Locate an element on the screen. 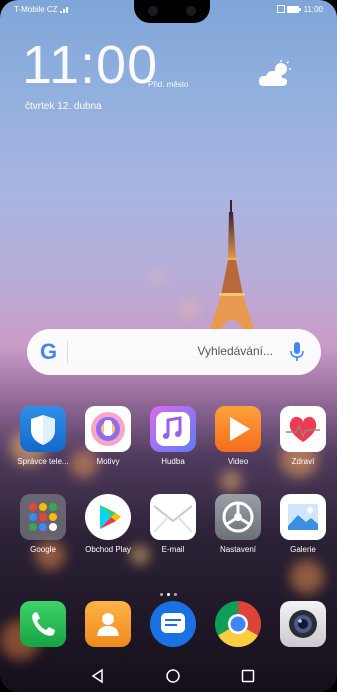 Image resolution: width=337 pixels, height=692 pixels. nfc-icon is located at coordinates (281, 9).